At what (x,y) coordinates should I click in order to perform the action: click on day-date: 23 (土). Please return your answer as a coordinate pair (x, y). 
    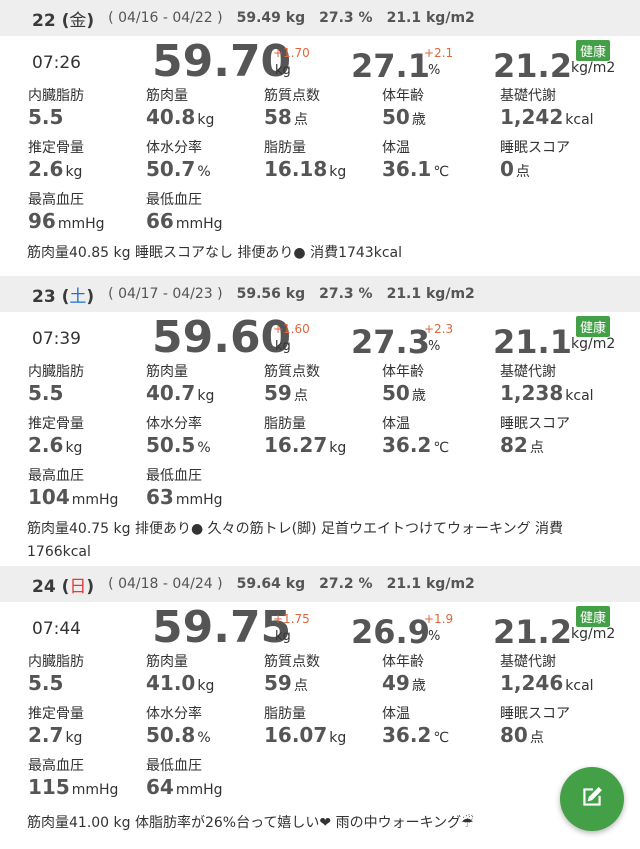
    Looking at the image, I should click on (63, 296).